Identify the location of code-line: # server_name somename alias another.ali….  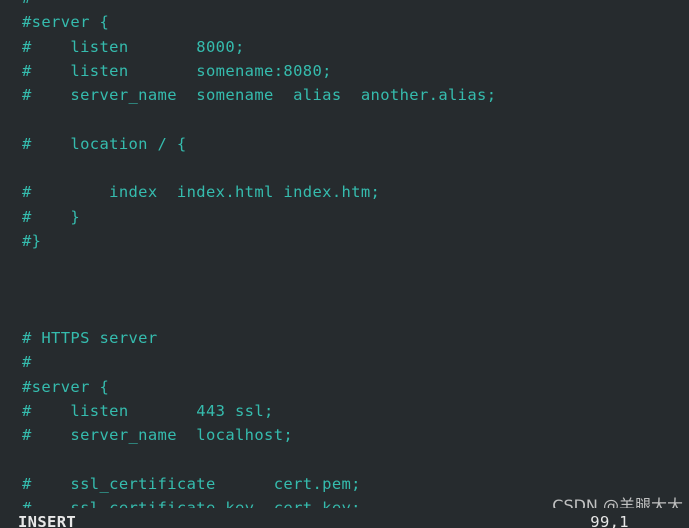
(259, 95).